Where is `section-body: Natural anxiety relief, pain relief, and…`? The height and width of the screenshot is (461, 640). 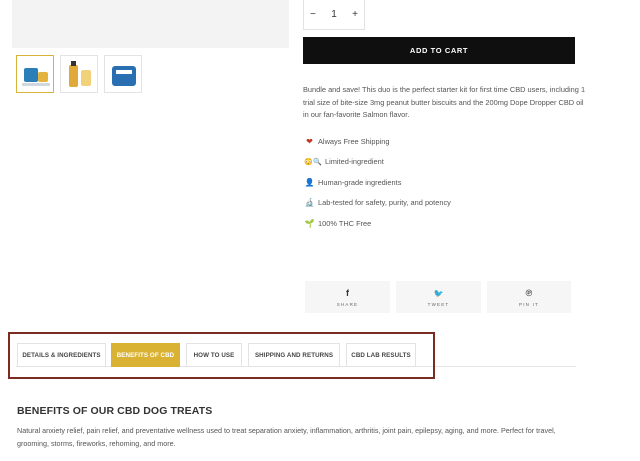
section-body: Natural anxiety relief, pain relief, and… is located at coordinates (286, 437).